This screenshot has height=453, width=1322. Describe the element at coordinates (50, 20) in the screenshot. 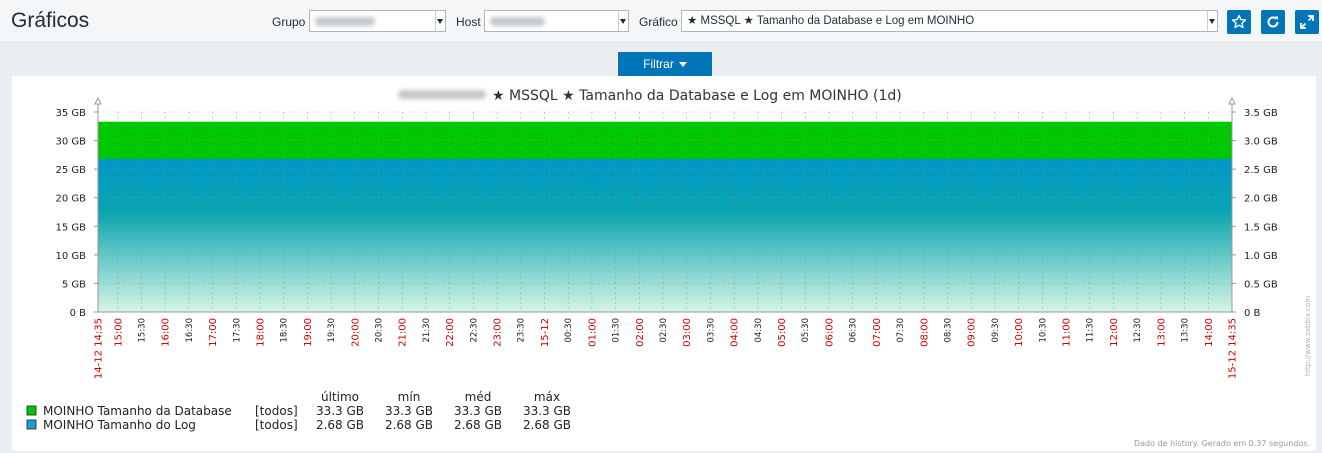

I see `page-title: Gráficos` at that location.